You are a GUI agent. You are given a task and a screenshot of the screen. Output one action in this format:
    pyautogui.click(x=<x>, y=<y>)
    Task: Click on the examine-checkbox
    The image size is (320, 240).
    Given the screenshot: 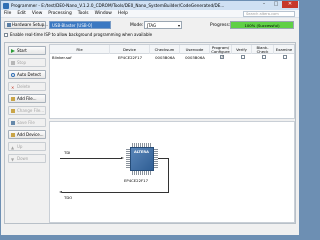 What is the action you would take?
    pyautogui.click(x=285, y=57)
    